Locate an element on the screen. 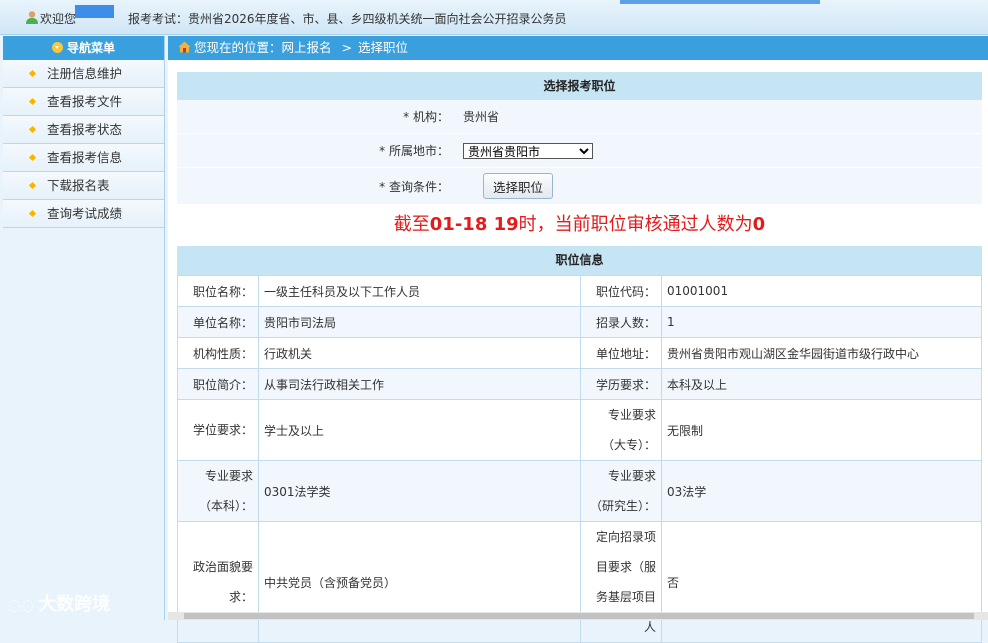 The image size is (988, 643). notice-prefix: 截至 is located at coordinates (411, 224).